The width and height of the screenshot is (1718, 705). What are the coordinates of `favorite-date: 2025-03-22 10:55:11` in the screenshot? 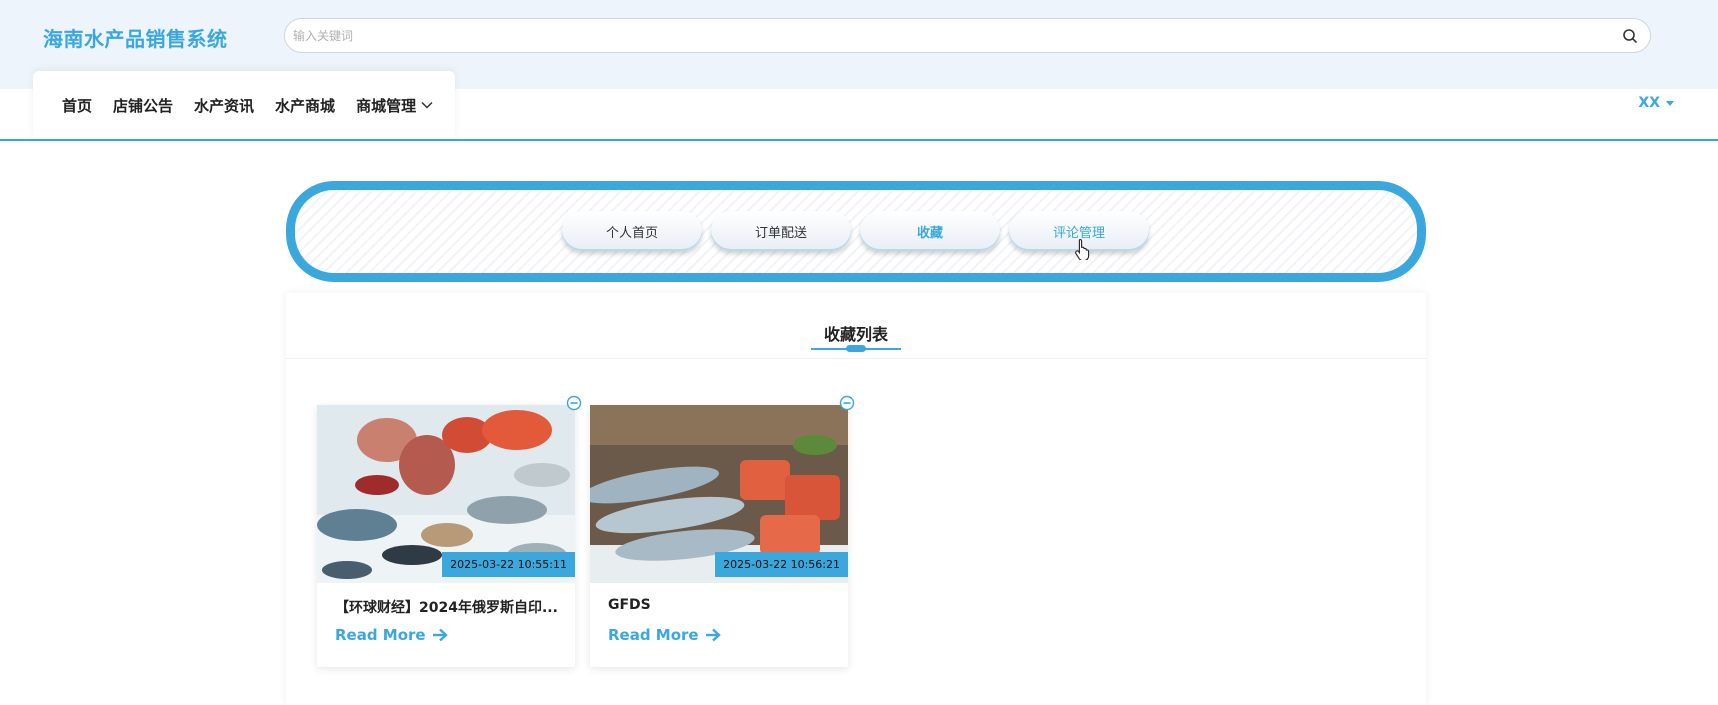 It's located at (508, 564).